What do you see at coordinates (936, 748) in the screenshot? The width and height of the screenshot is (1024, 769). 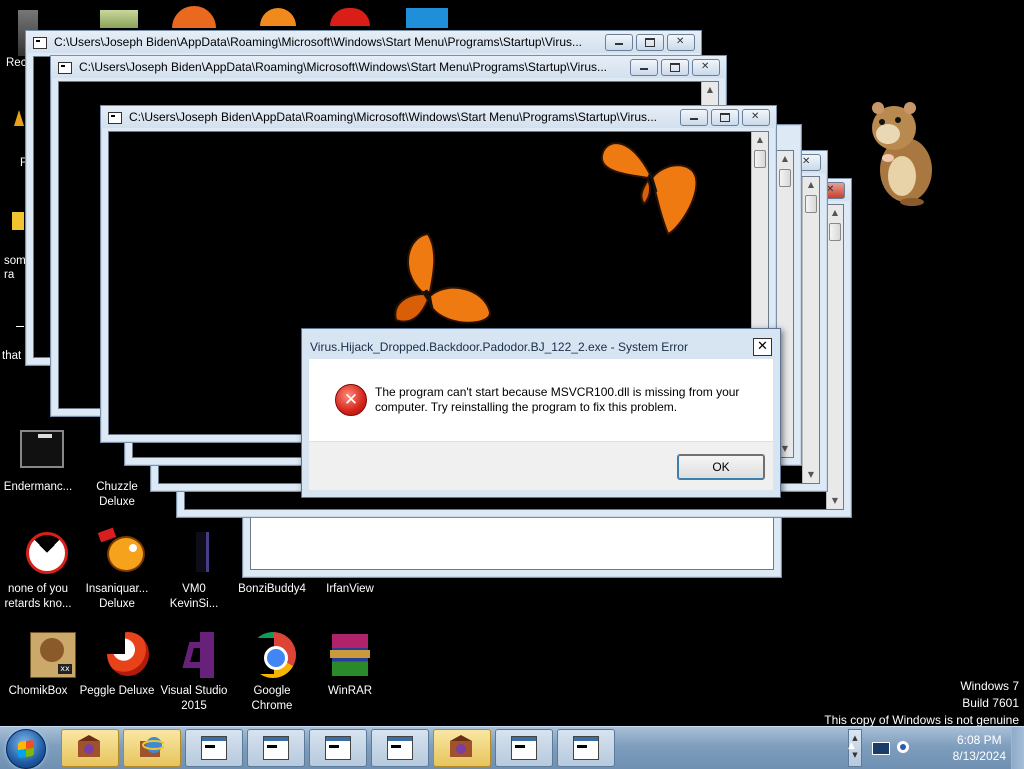 I see `notification-area: ▲ 6:08 PM 8/13/2024` at bounding box center [936, 748].